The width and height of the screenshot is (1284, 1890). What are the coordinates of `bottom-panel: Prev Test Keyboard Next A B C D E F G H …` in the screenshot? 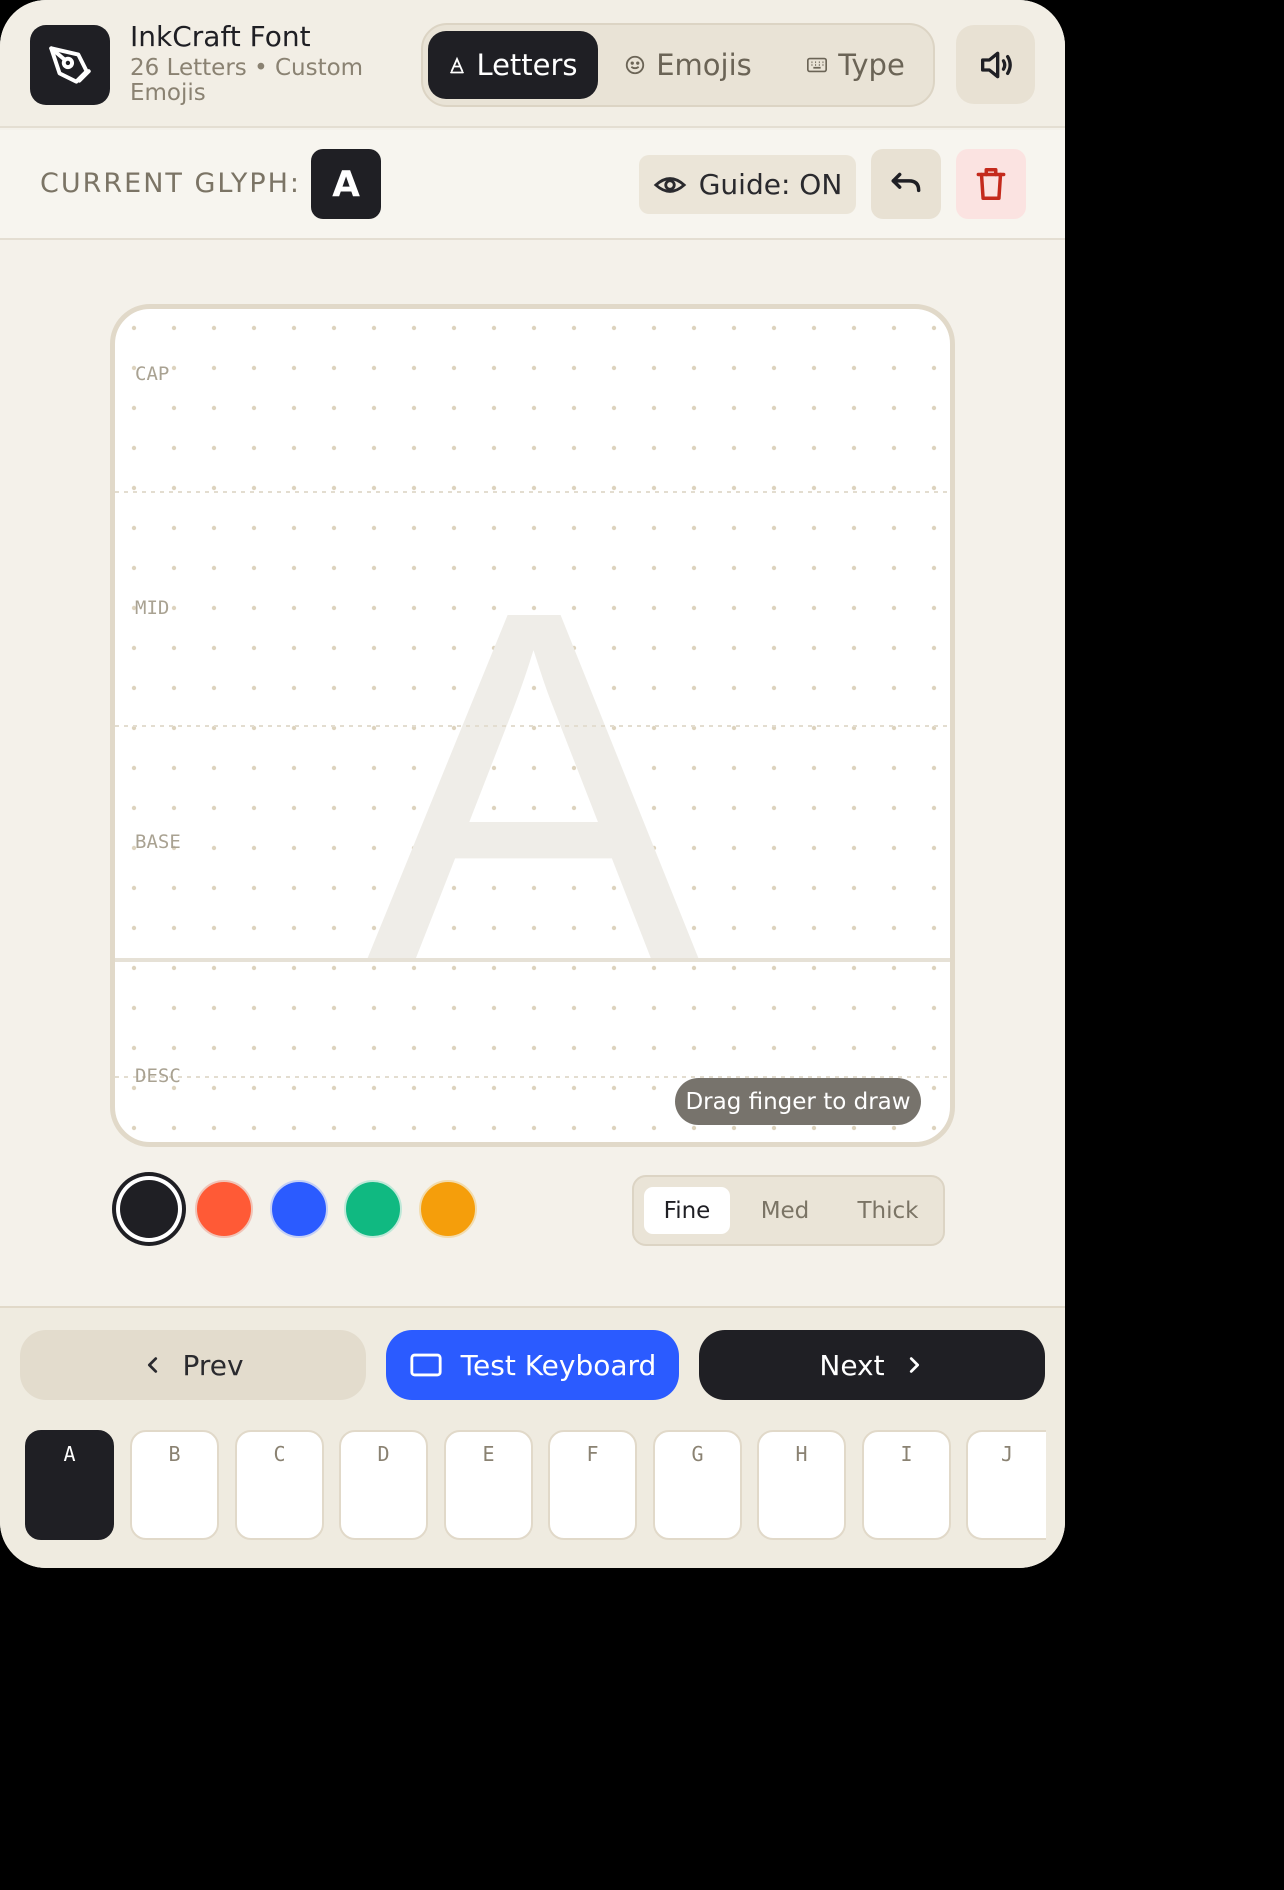 It's located at (532, 1437).